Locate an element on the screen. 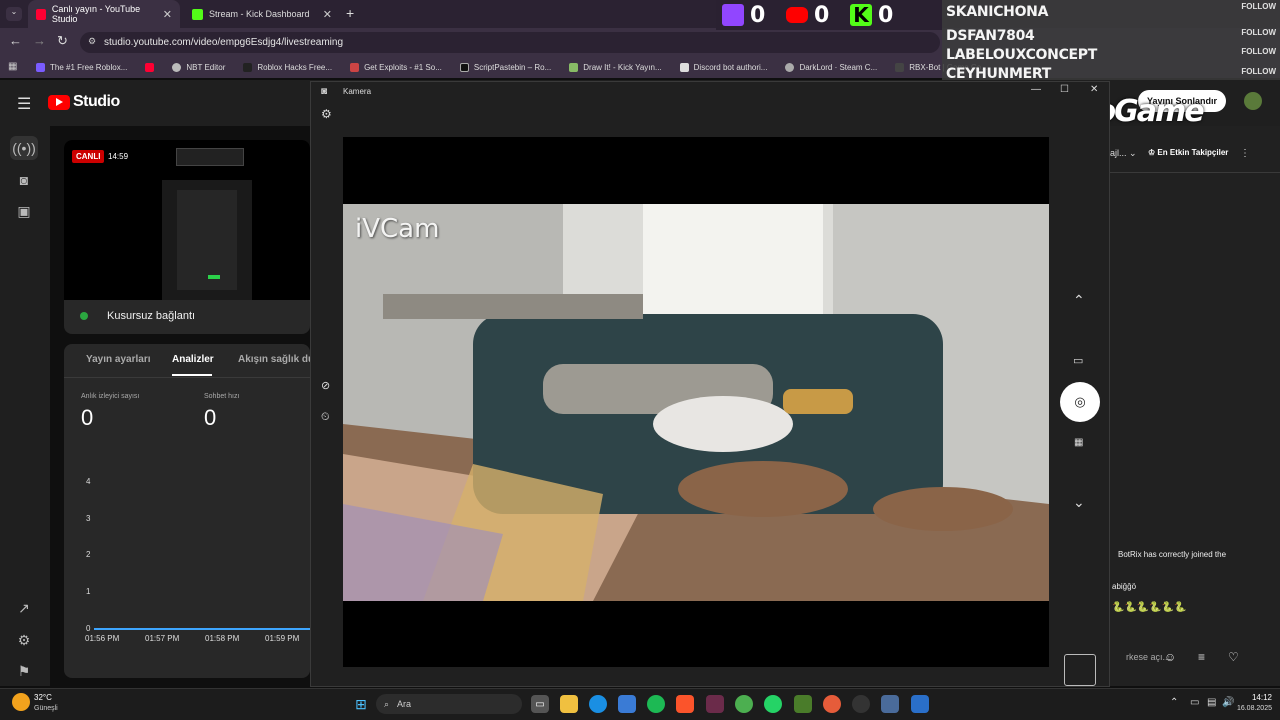  edge-icon is located at coordinates (598, 704).